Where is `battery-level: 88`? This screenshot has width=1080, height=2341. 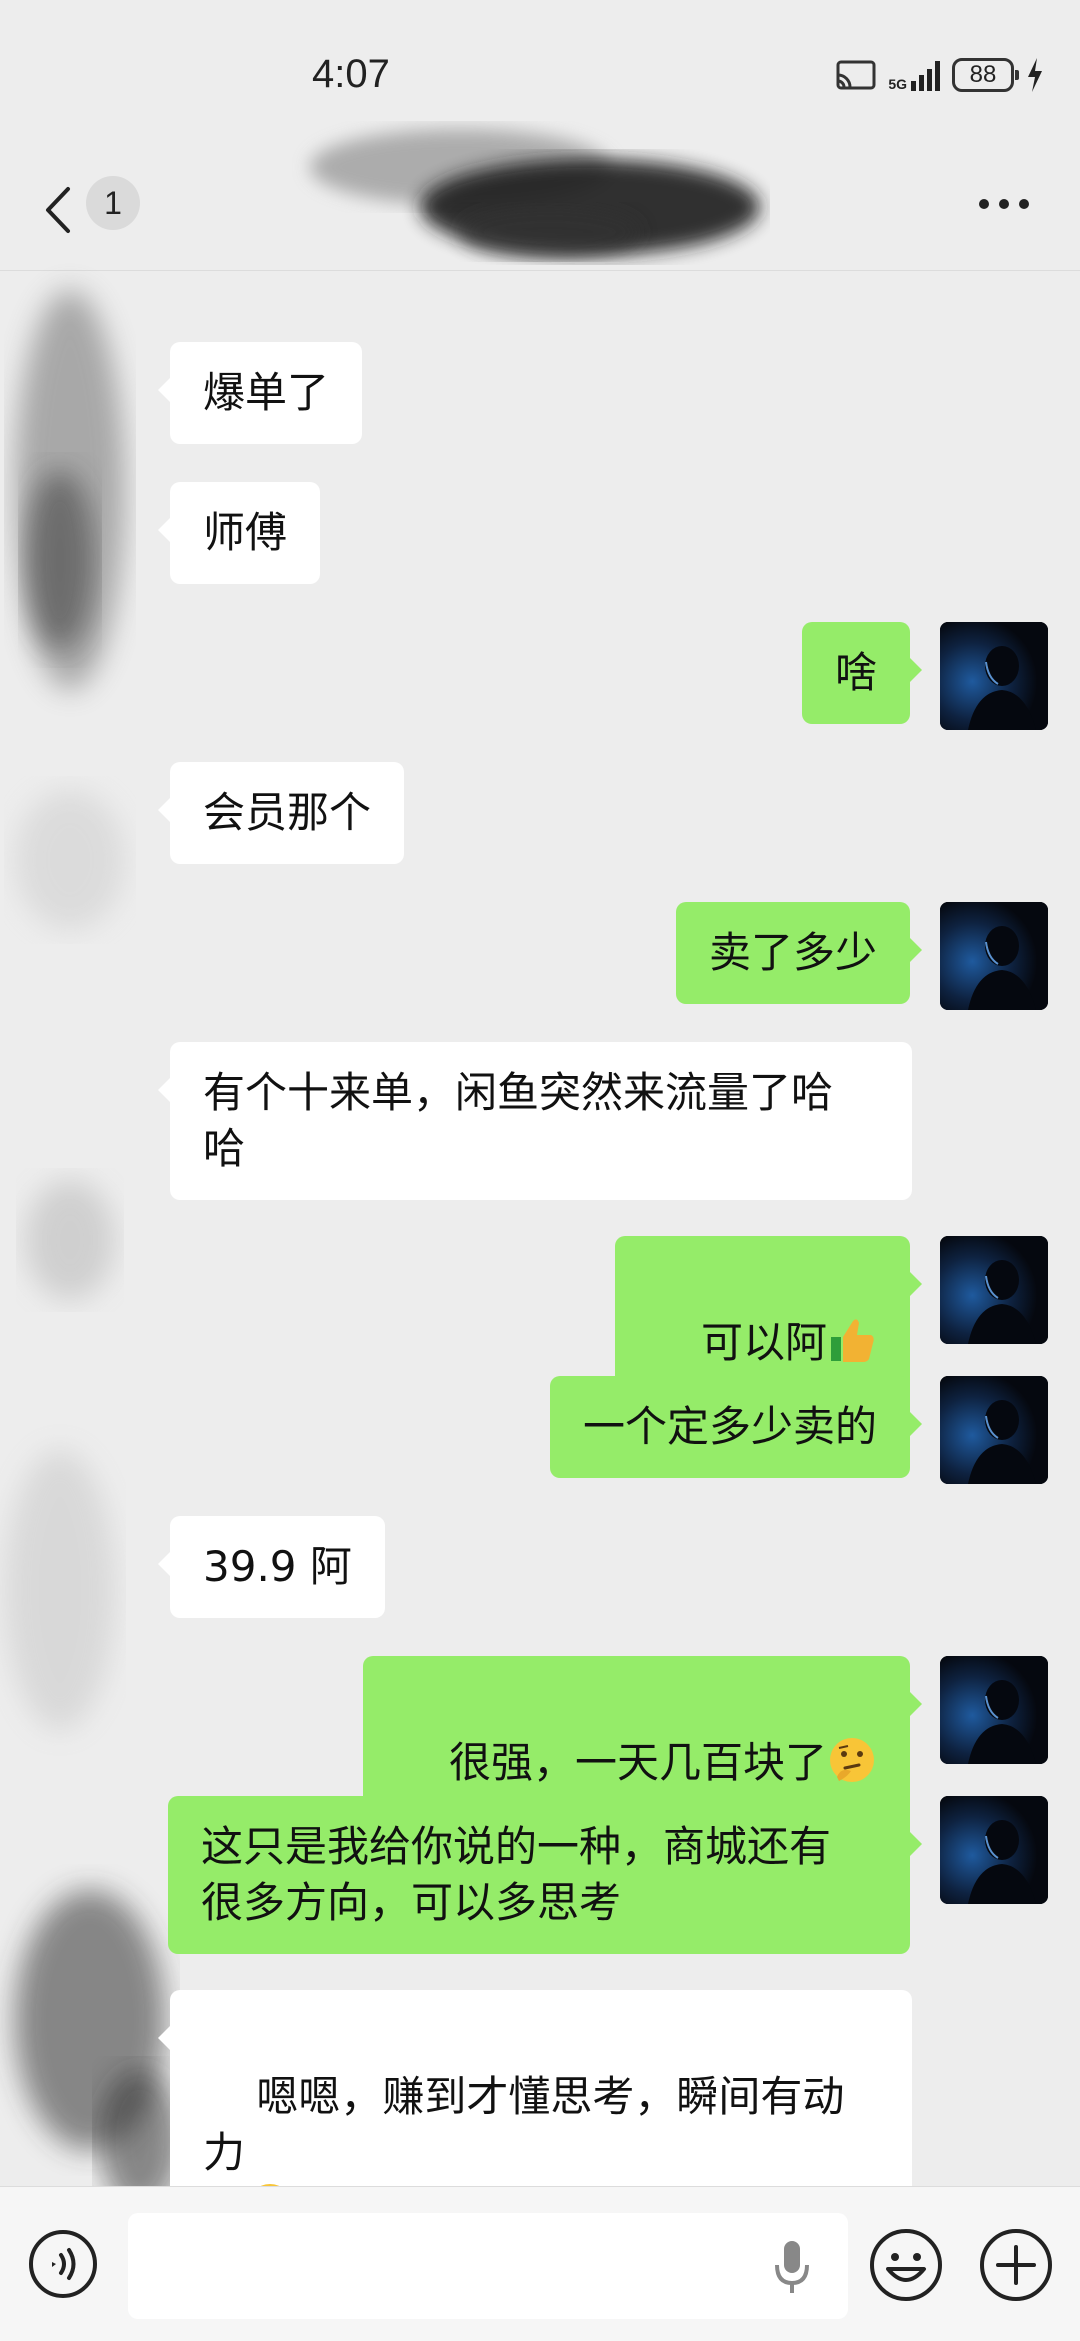 battery-level: 88 is located at coordinates (983, 74).